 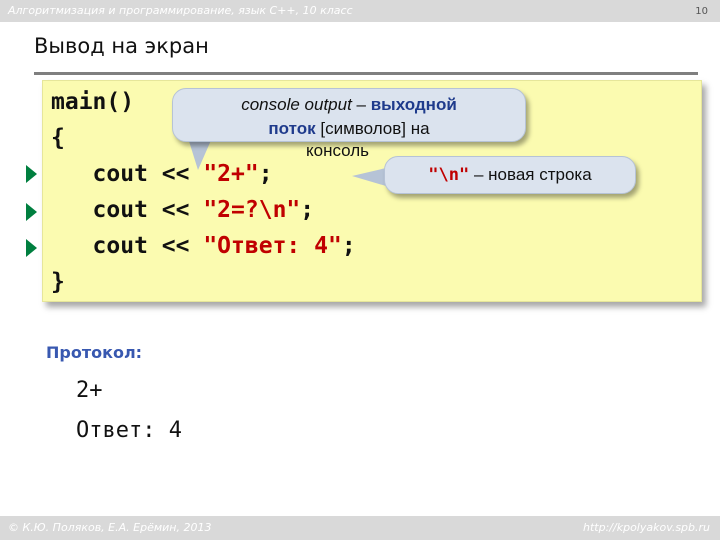 I want to click on callout-keyword: поток, so click(x=292, y=128).